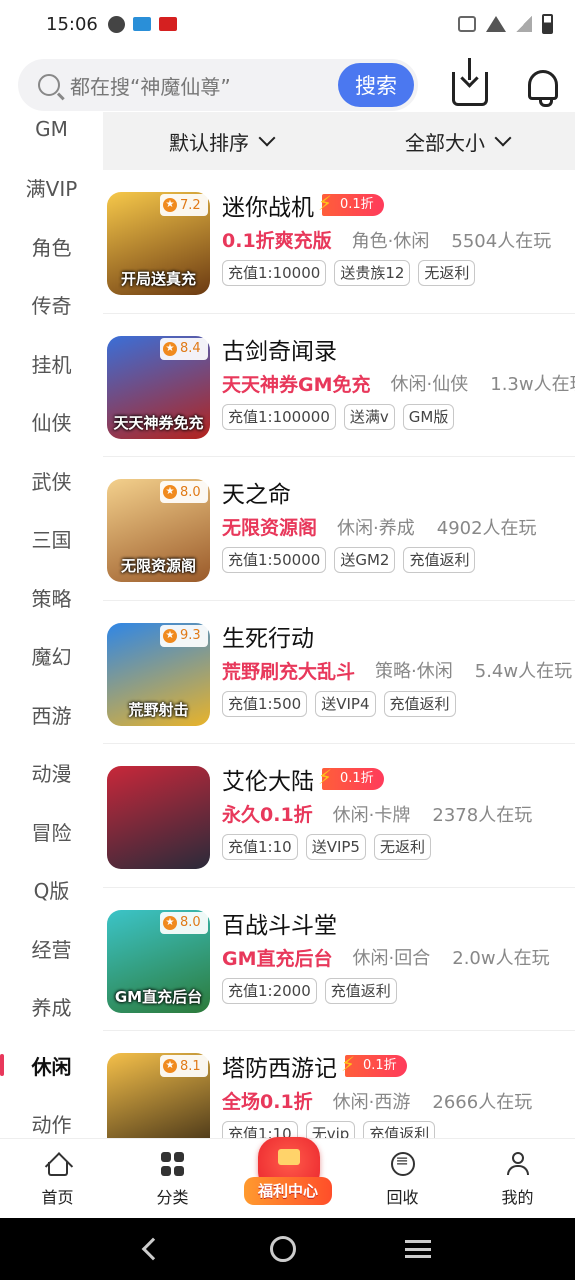  What do you see at coordinates (524, 24) in the screenshot?
I see `signal-icon` at bounding box center [524, 24].